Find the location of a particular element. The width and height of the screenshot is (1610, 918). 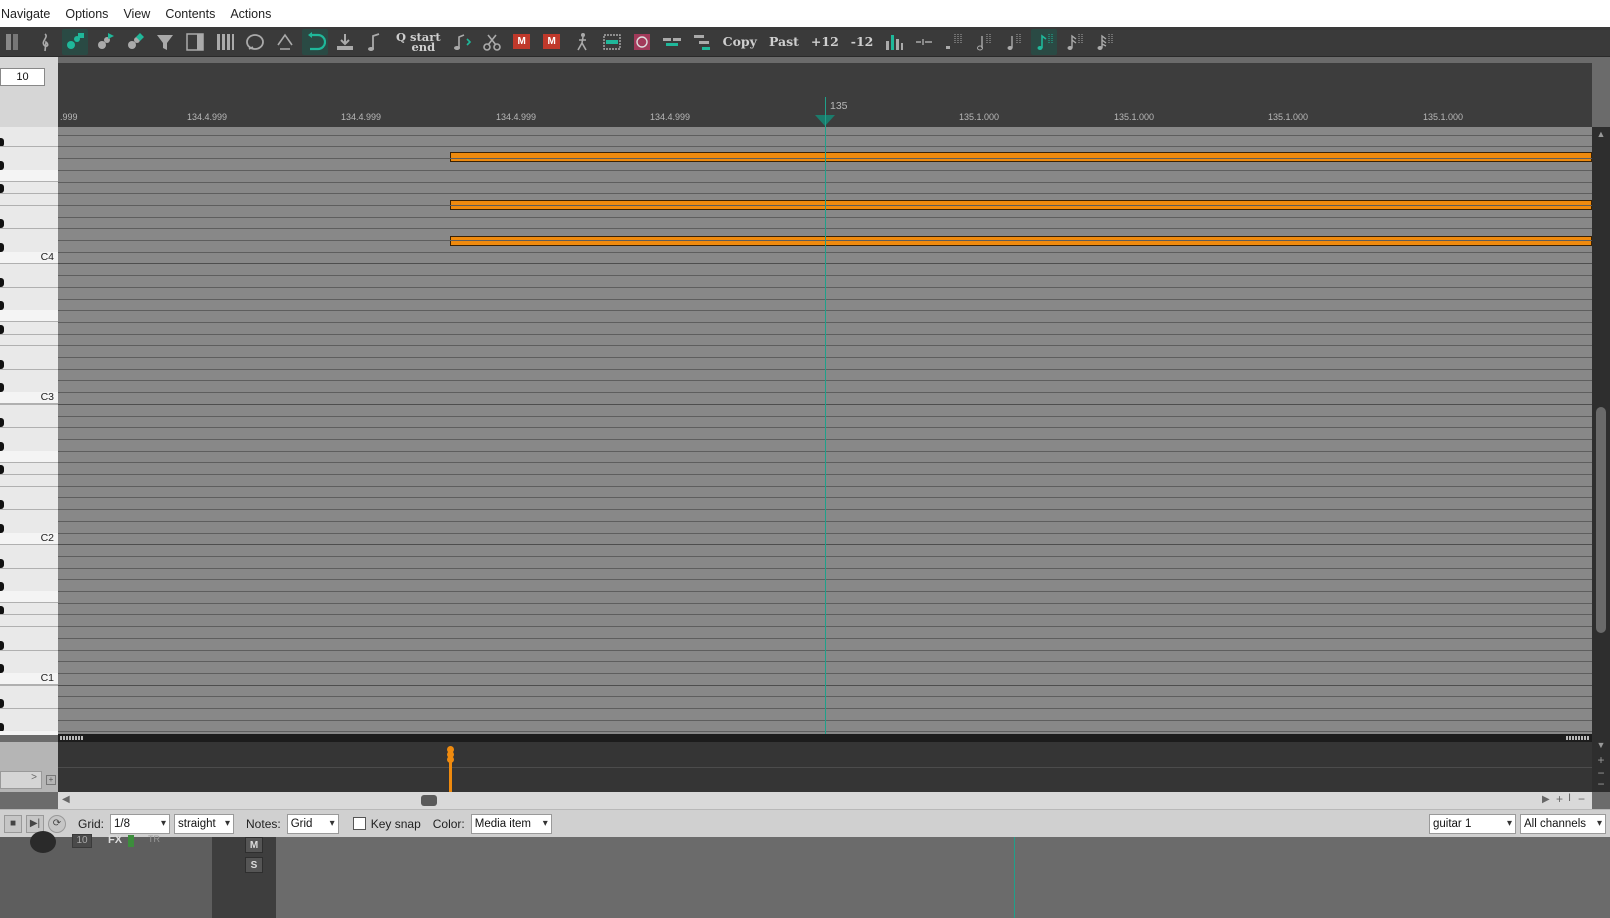

menu-contents: Contents is located at coordinates (193, 14).